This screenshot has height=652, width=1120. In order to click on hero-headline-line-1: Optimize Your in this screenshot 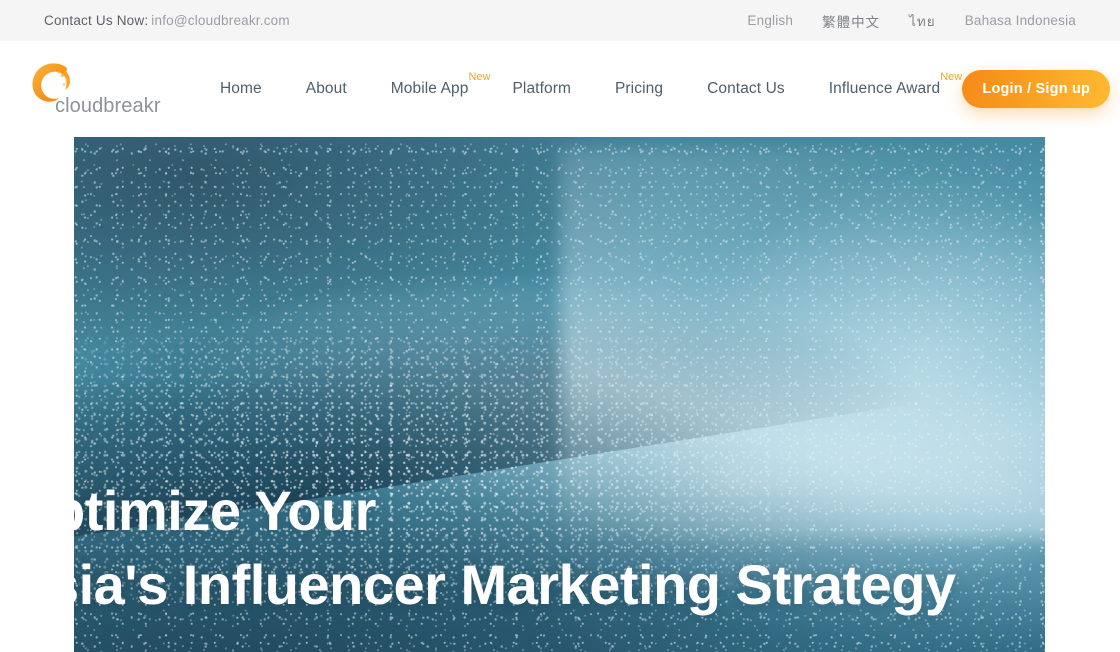, I will do `click(225, 510)`.